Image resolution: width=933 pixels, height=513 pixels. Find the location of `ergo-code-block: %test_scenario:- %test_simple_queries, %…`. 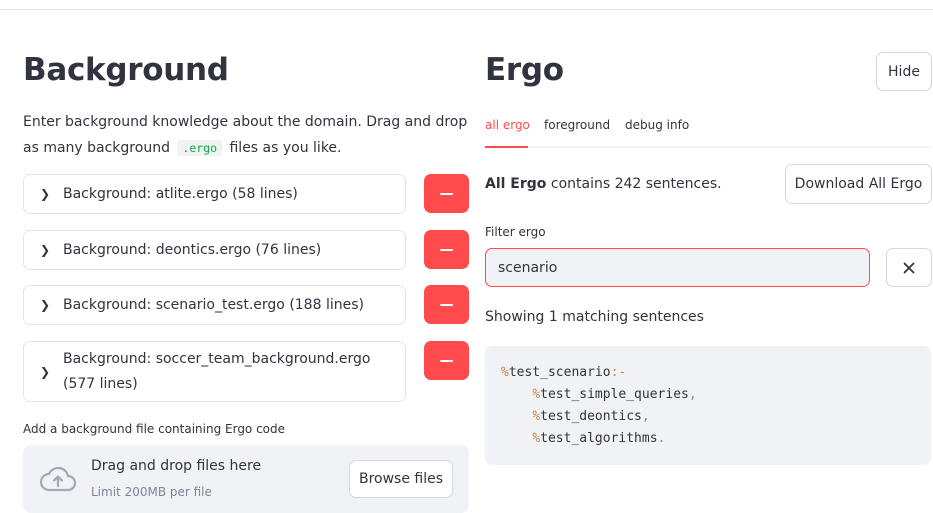

ergo-code-block: %test_scenario:- %test_simple_queries, %… is located at coordinates (708, 405).